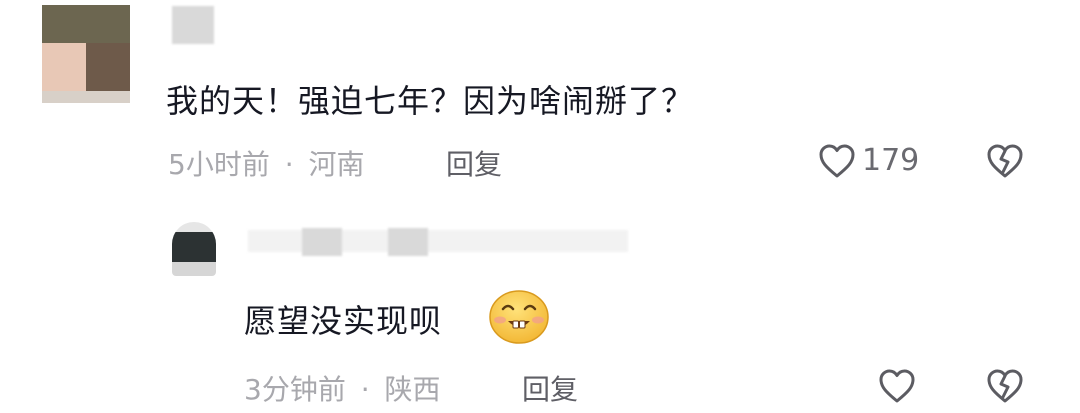 The height and width of the screenshot is (413, 1080). I want to click on like-count: 179, so click(891, 160).